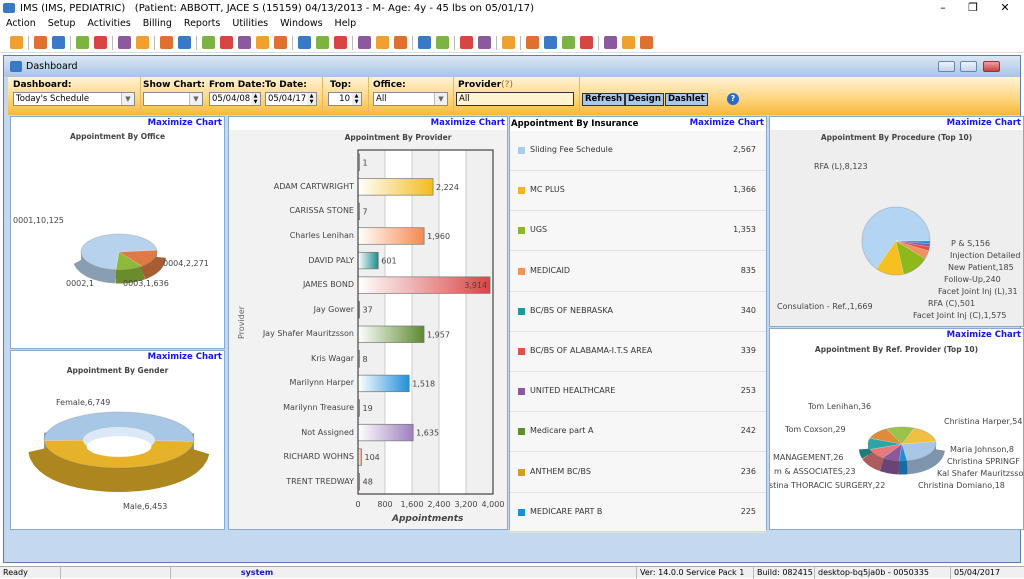  What do you see at coordinates (568, 42) in the screenshot?
I see `sync-icon` at bounding box center [568, 42].